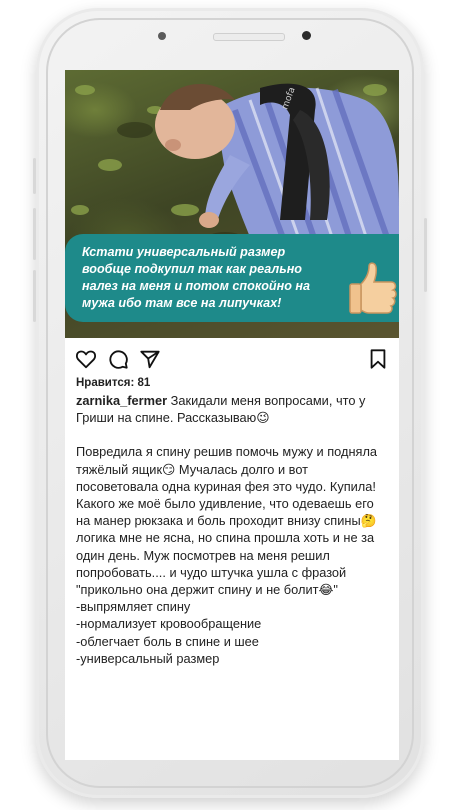  Describe the element at coordinates (86, 359) in the screenshot. I see `heart-icon` at that location.